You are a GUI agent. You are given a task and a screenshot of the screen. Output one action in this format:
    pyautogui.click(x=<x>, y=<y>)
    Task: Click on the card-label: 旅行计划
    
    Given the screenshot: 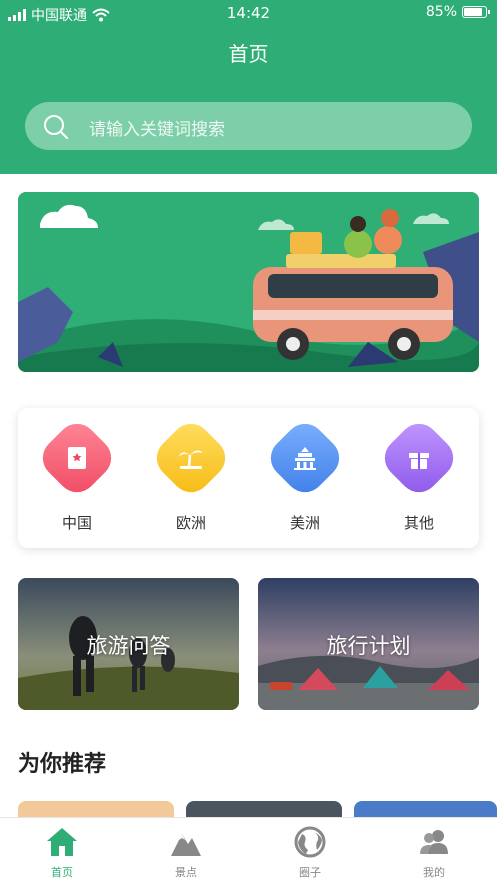 What is the action you would take?
    pyautogui.click(x=368, y=646)
    